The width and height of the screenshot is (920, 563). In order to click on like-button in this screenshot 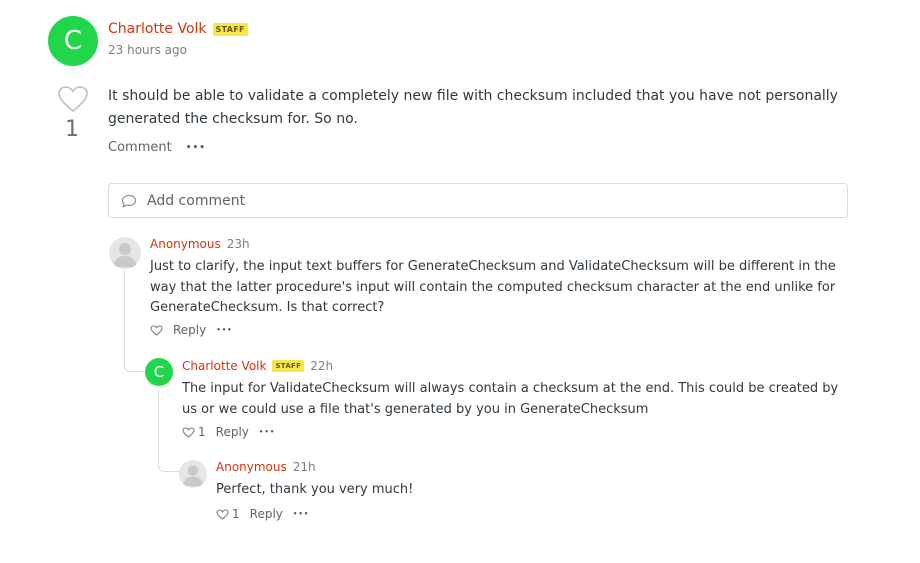, I will do `click(156, 330)`.